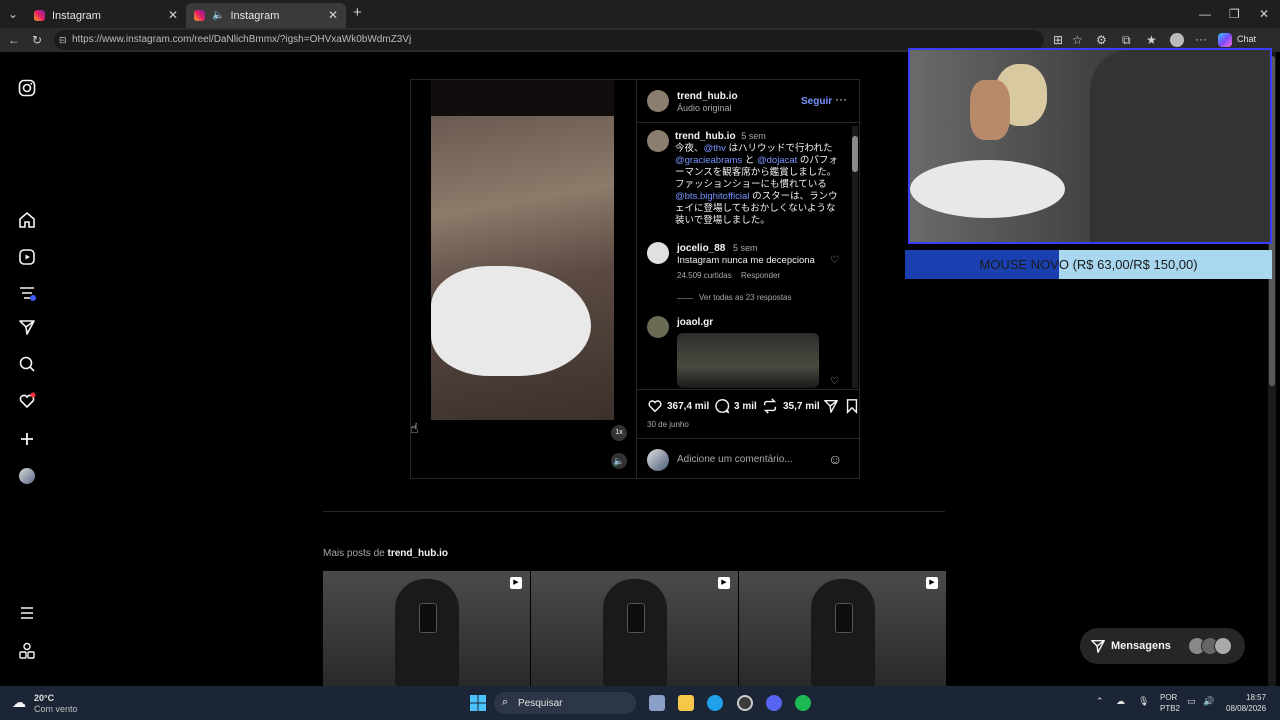 This screenshot has height=720, width=1280. What do you see at coordinates (218, 15) in the screenshot?
I see `speaker-icon: 🔈` at bounding box center [218, 15].